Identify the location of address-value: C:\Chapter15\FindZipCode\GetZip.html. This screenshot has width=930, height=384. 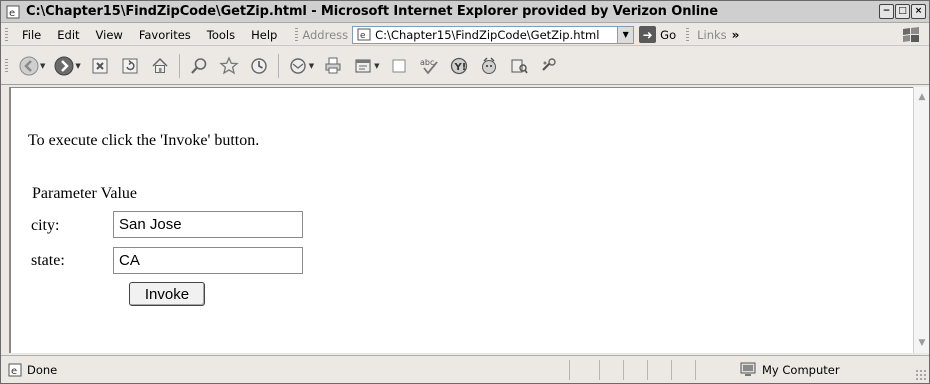
(496, 35).